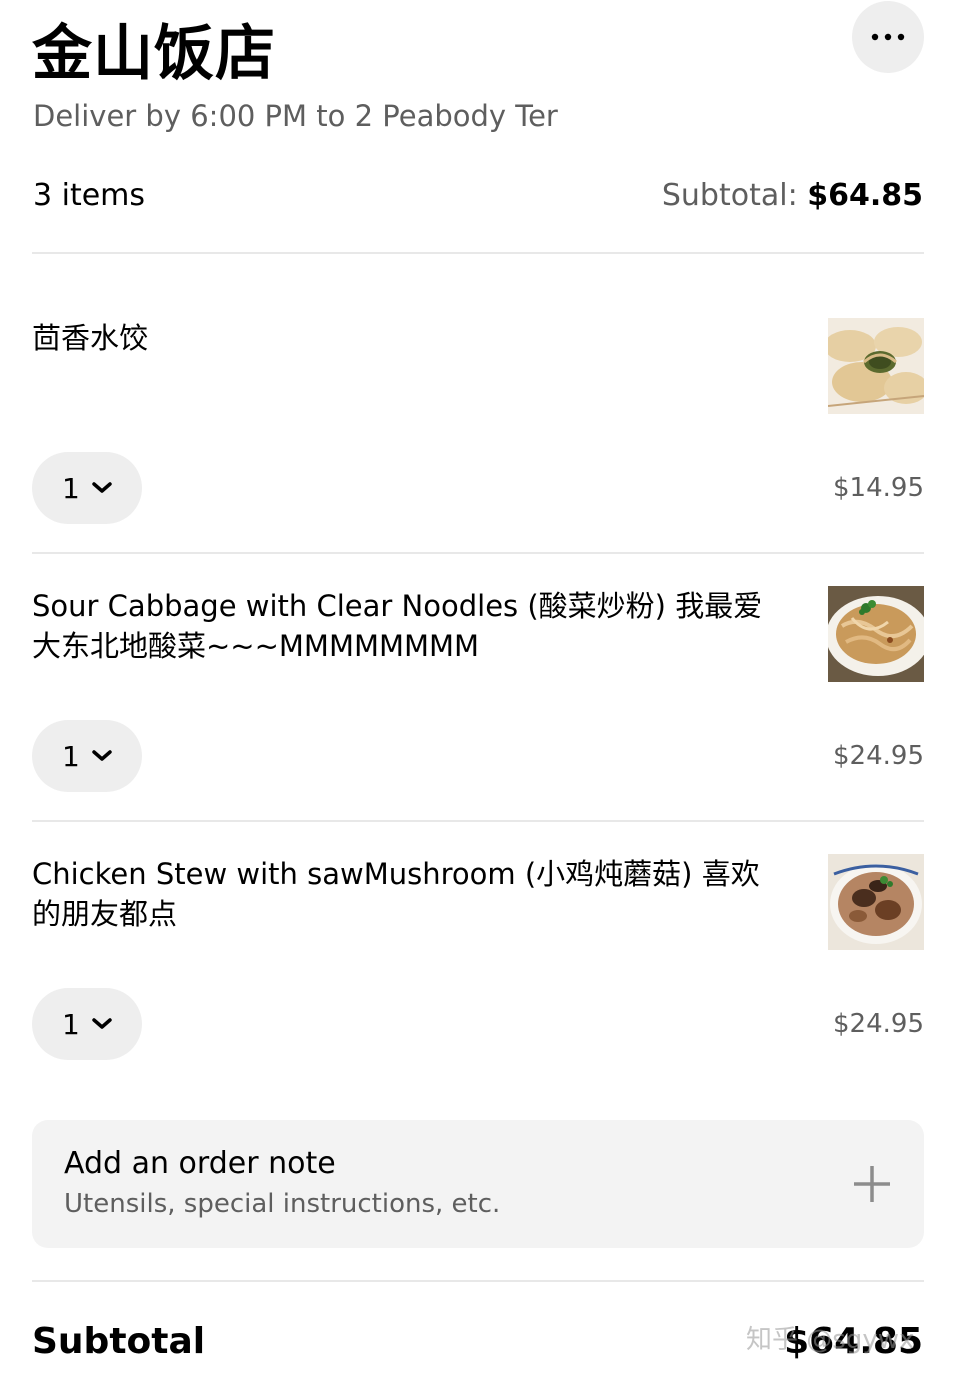  What do you see at coordinates (282, 1204) in the screenshot?
I see `order-note-hint: Utensils, special instructions, etc.` at bounding box center [282, 1204].